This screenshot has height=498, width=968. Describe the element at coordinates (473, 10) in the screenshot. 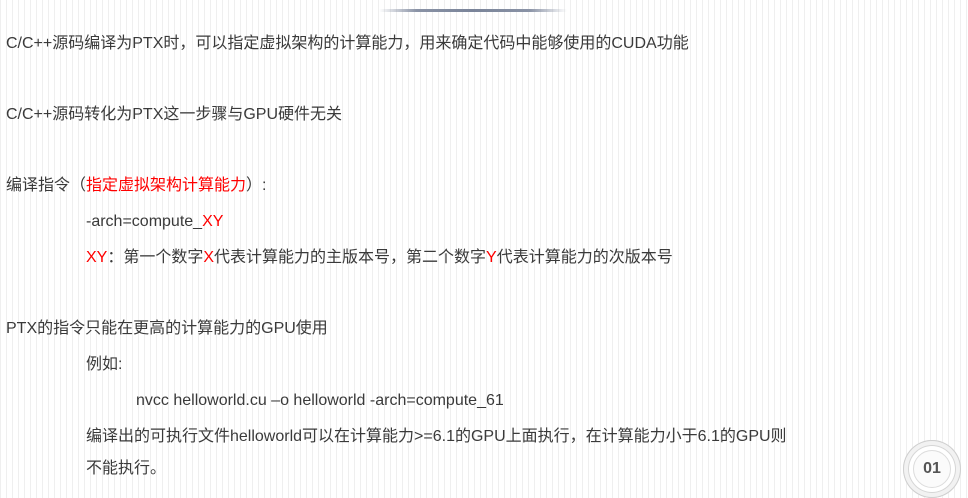

I see `top-decorative-bar` at that location.